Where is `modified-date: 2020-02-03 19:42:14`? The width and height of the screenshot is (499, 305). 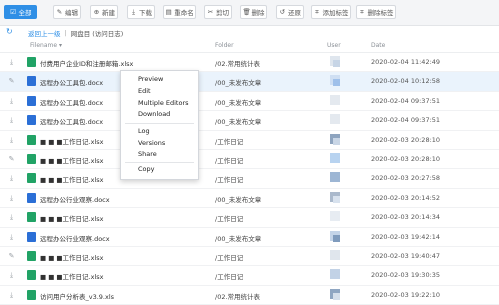 modified-date: 2020-02-03 19:42:14 is located at coordinates (406, 236).